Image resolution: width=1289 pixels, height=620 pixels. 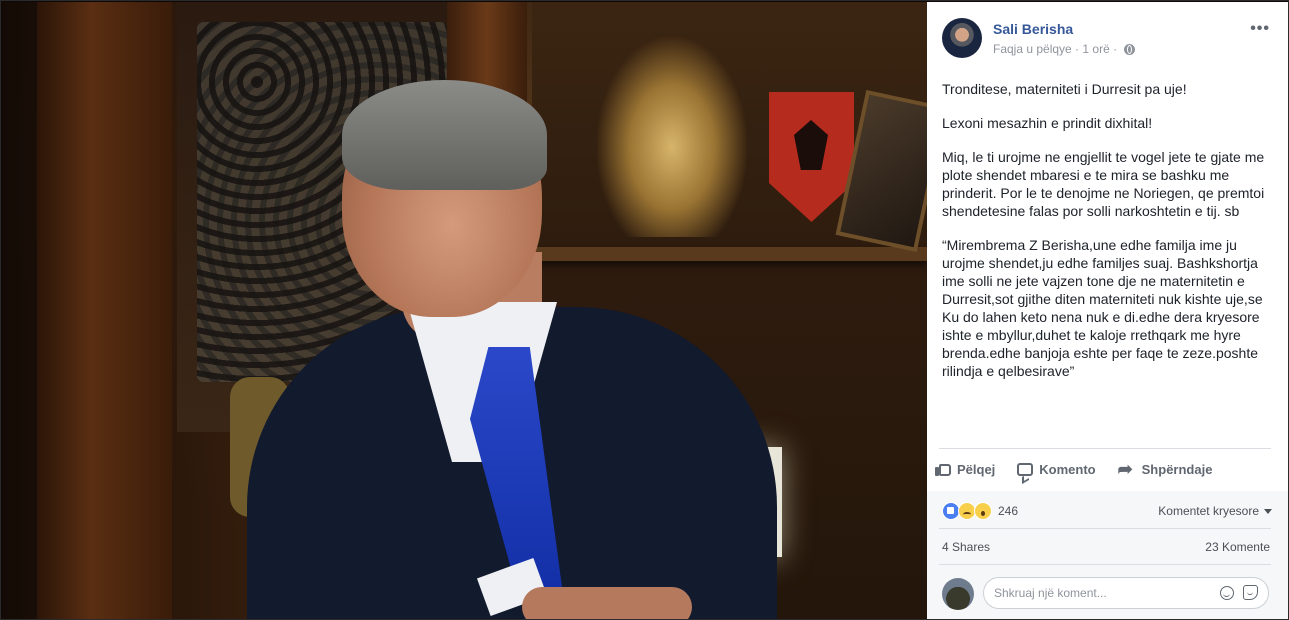 What do you see at coordinates (983, 511) in the screenshot?
I see `wow-reaction-icon` at bounding box center [983, 511].